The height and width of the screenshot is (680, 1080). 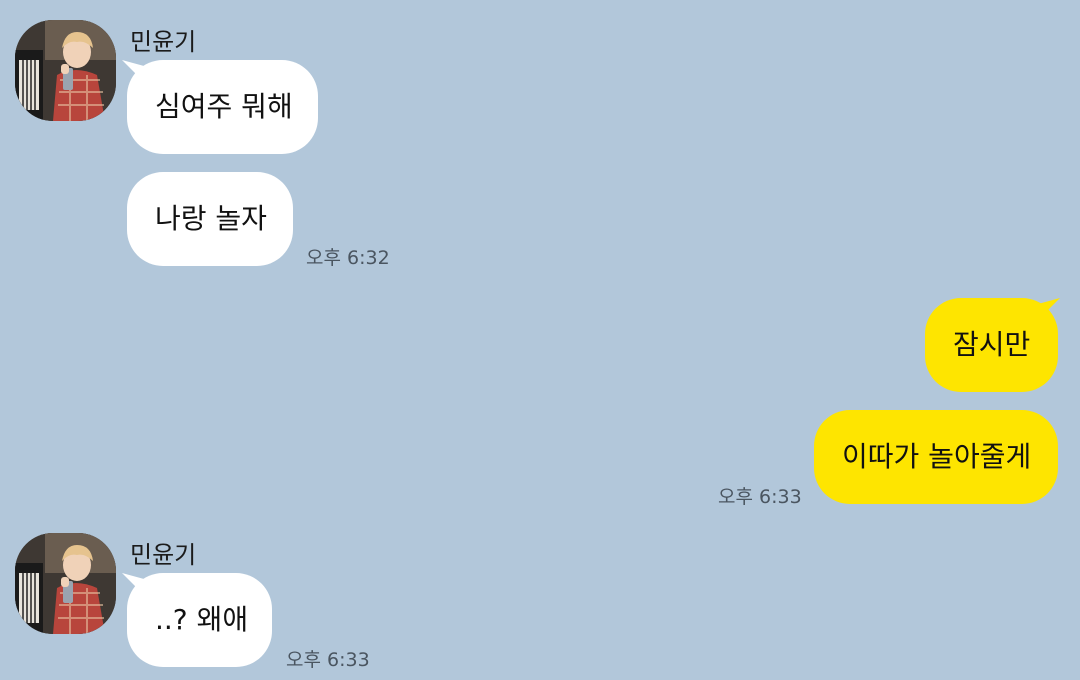 I want to click on message-bubble: 심여주 뭐해, so click(x=222, y=107).